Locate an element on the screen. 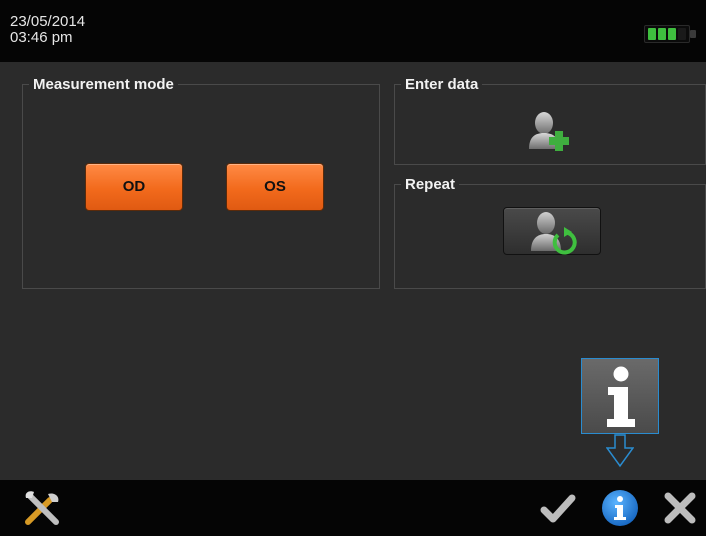 The height and width of the screenshot is (536, 706). measurement-mode-title: Measurement mode is located at coordinates (103, 85).